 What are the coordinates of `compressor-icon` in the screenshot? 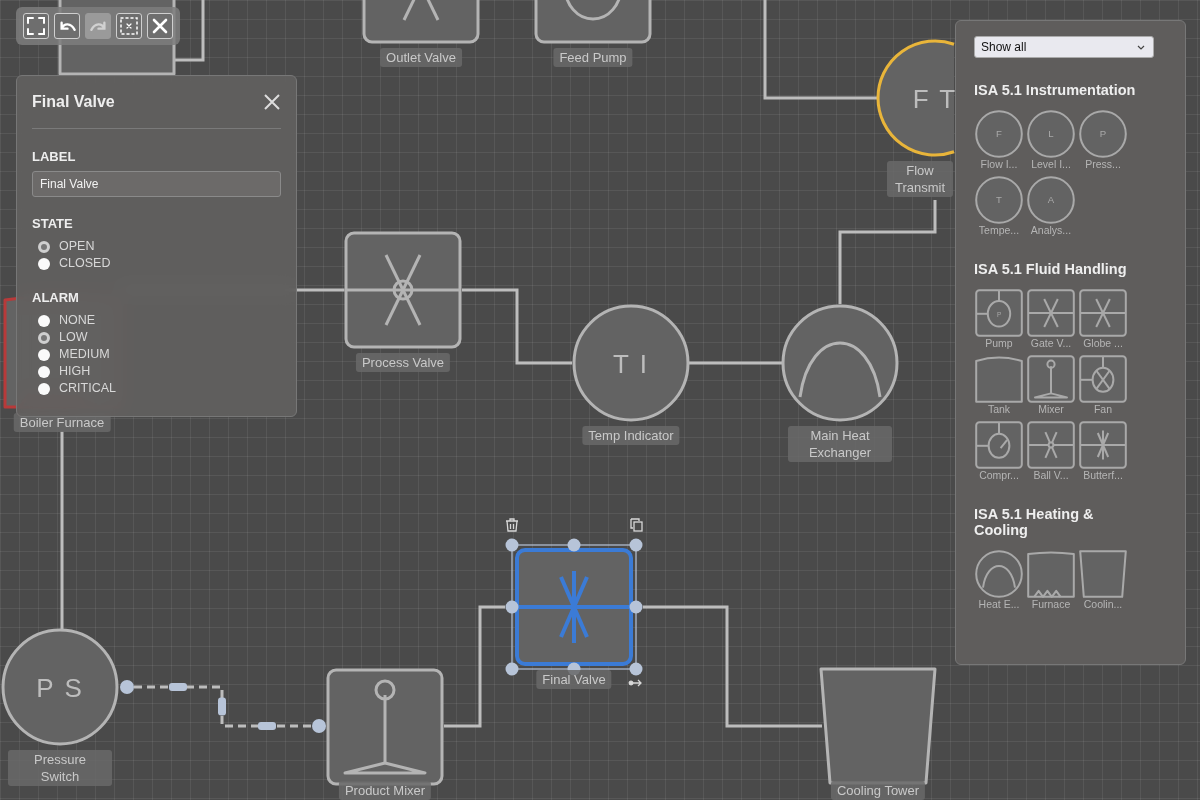 It's located at (999, 445).